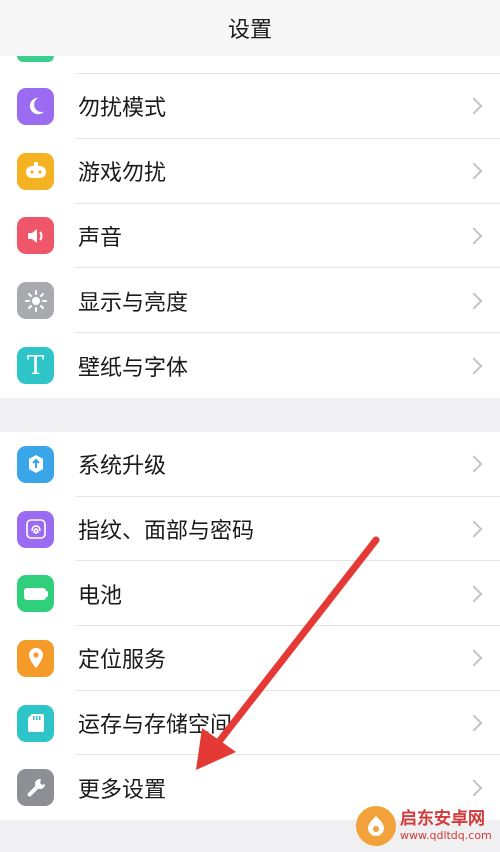  Describe the element at coordinates (100, 596) in the screenshot. I see `settings-item-label: 电池` at that location.